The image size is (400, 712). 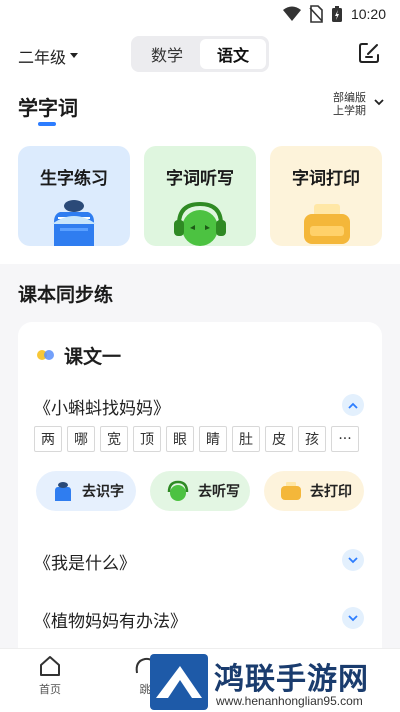 I want to click on section-title-sync: 课本同步练, so click(x=66, y=295).